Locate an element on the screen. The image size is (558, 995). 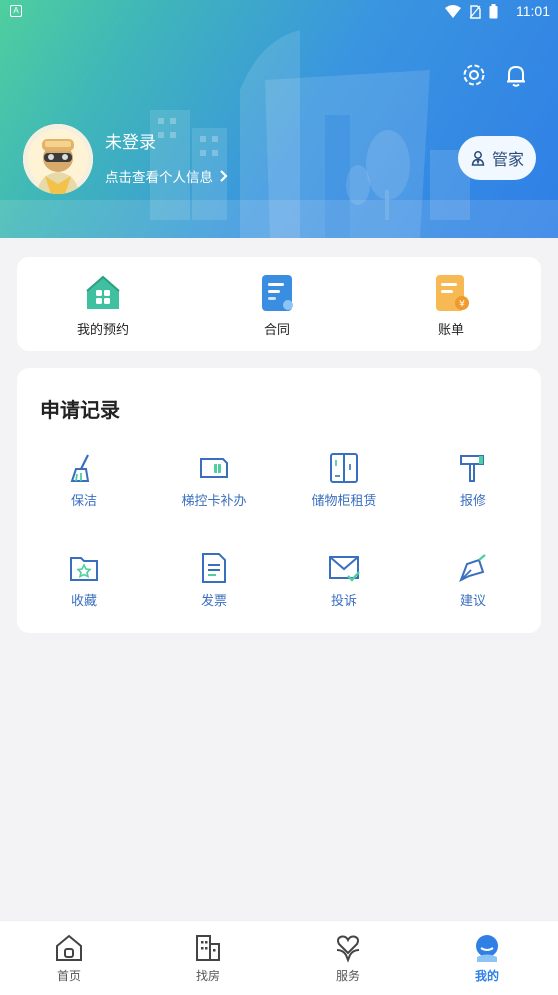
apply-item-cleaning: 保洁 is located at coordinates (84, 480).